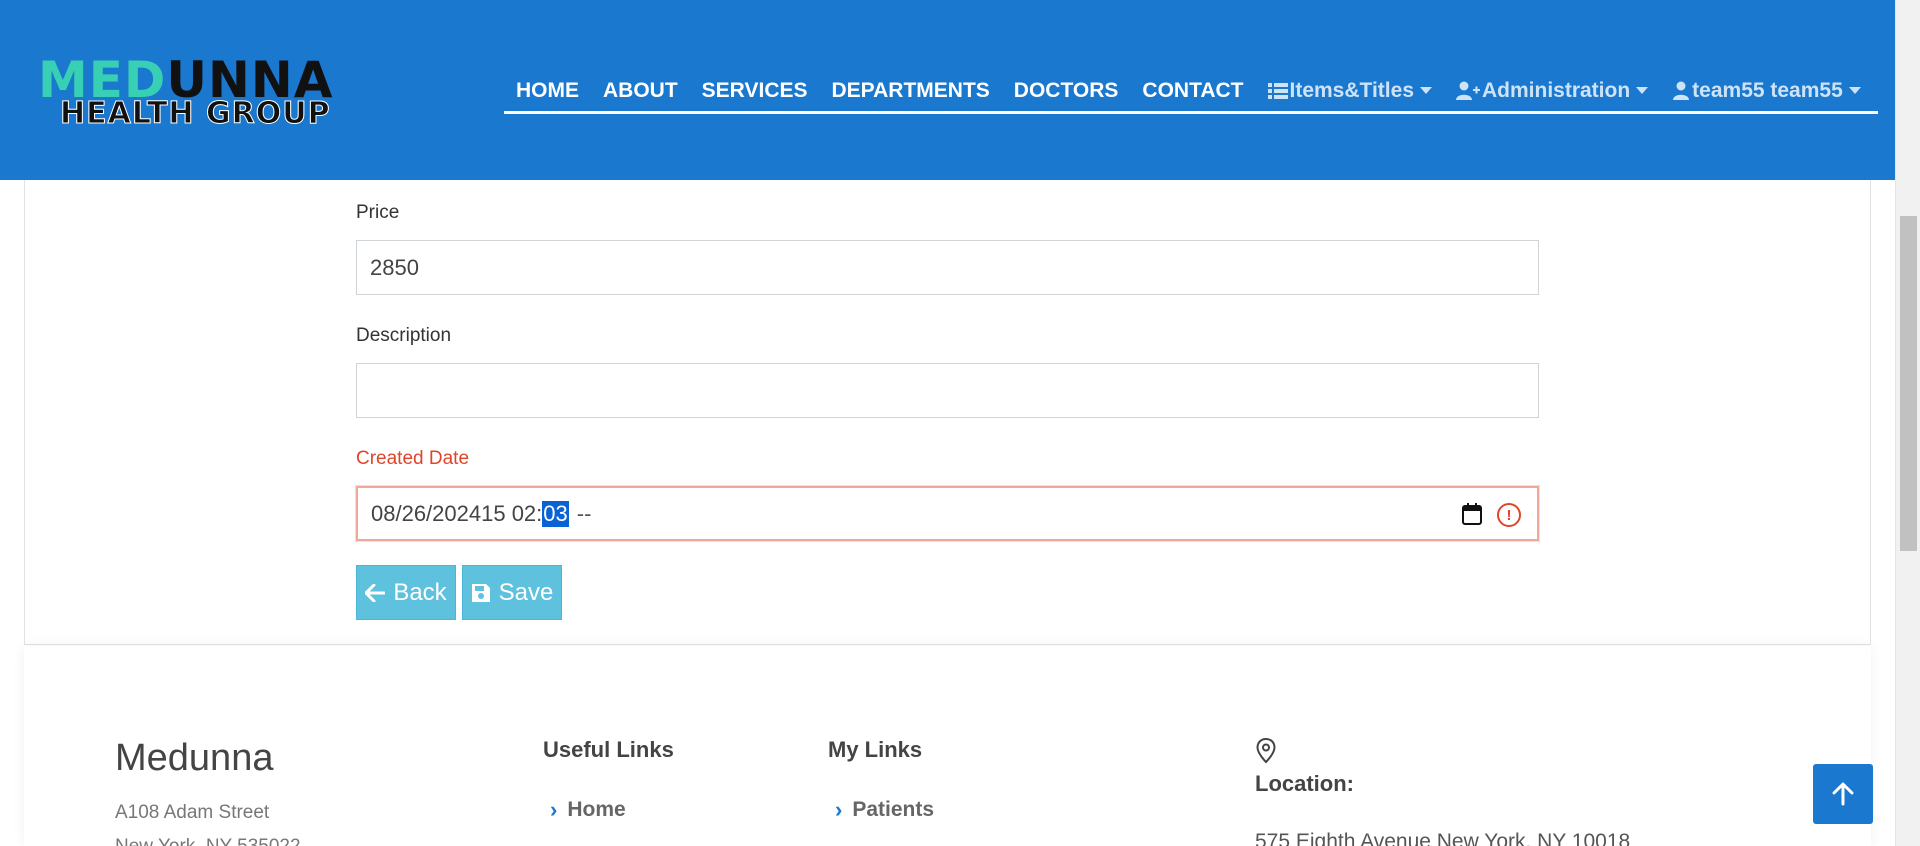 This screenshot has height=846, width=1920. I want to click on vertical-scrollbar, so click(1907, 423).